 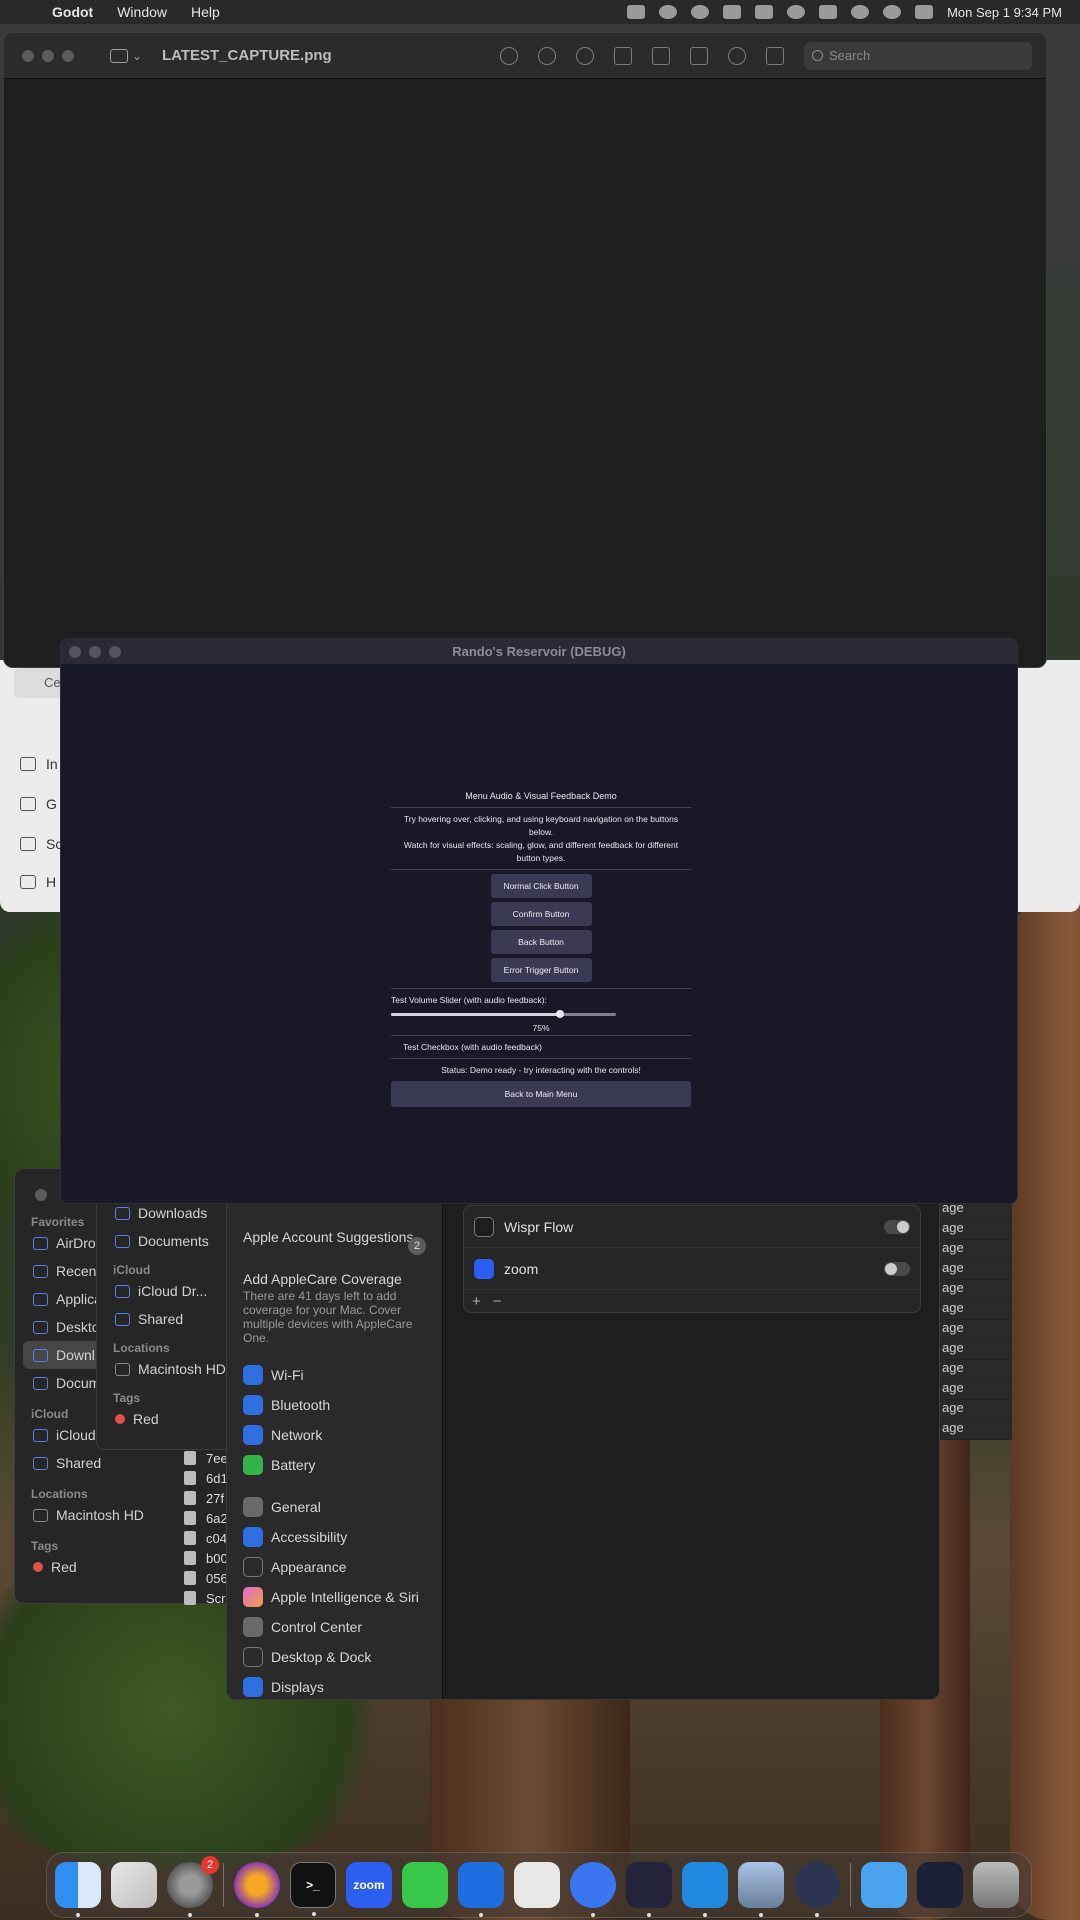 What do you see at coordinates (302, 1627) in the screenshot?
I see `sidebar-item-control-center: Control Center` at bounding box center [302, 1627].